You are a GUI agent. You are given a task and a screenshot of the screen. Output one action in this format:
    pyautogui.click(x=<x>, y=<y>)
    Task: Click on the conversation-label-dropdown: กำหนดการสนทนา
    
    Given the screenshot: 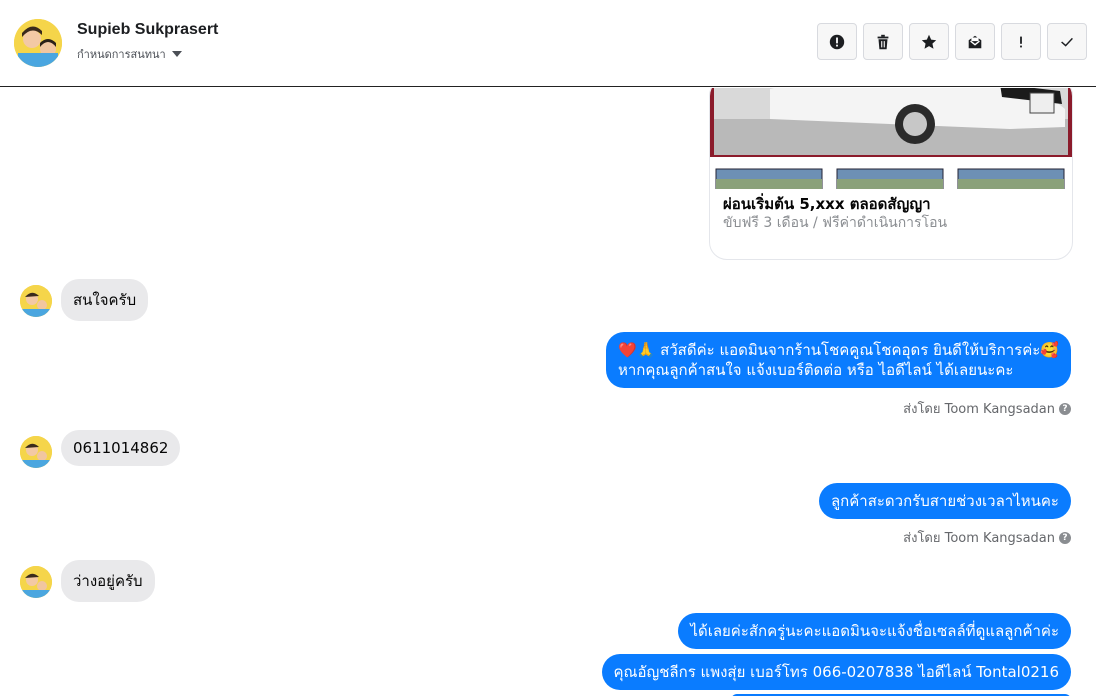 What is the action you would take?
    pyautogui.click(x=129, y=54)
    